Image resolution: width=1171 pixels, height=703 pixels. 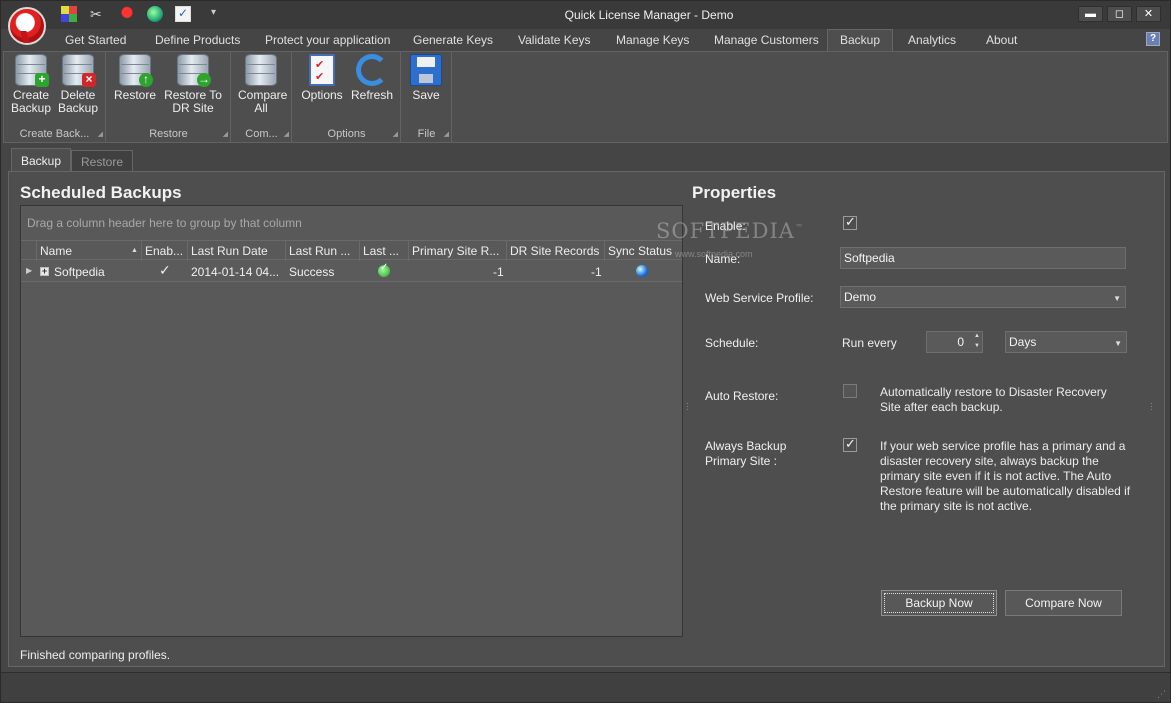 I want to click on spin-up-icon: ▲, so click(x=977, y=336).